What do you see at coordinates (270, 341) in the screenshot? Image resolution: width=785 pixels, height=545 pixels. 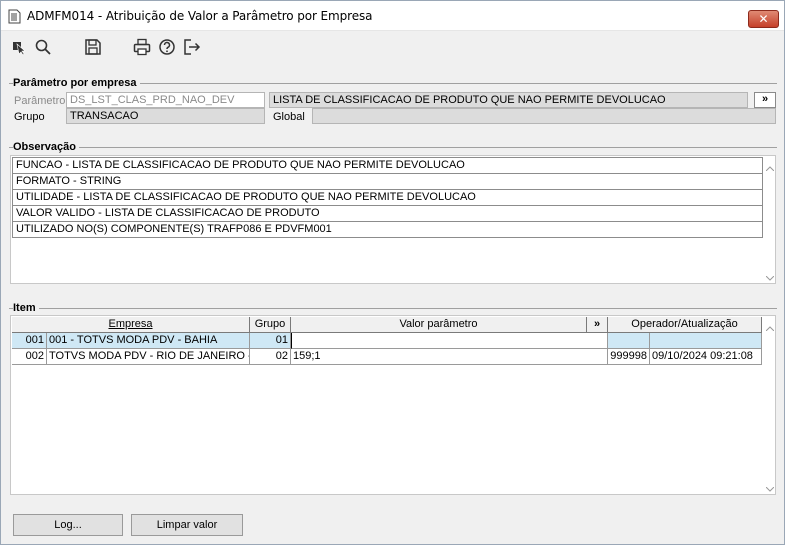 I see `row-grupo: 01` at bounding box center [270, 341].